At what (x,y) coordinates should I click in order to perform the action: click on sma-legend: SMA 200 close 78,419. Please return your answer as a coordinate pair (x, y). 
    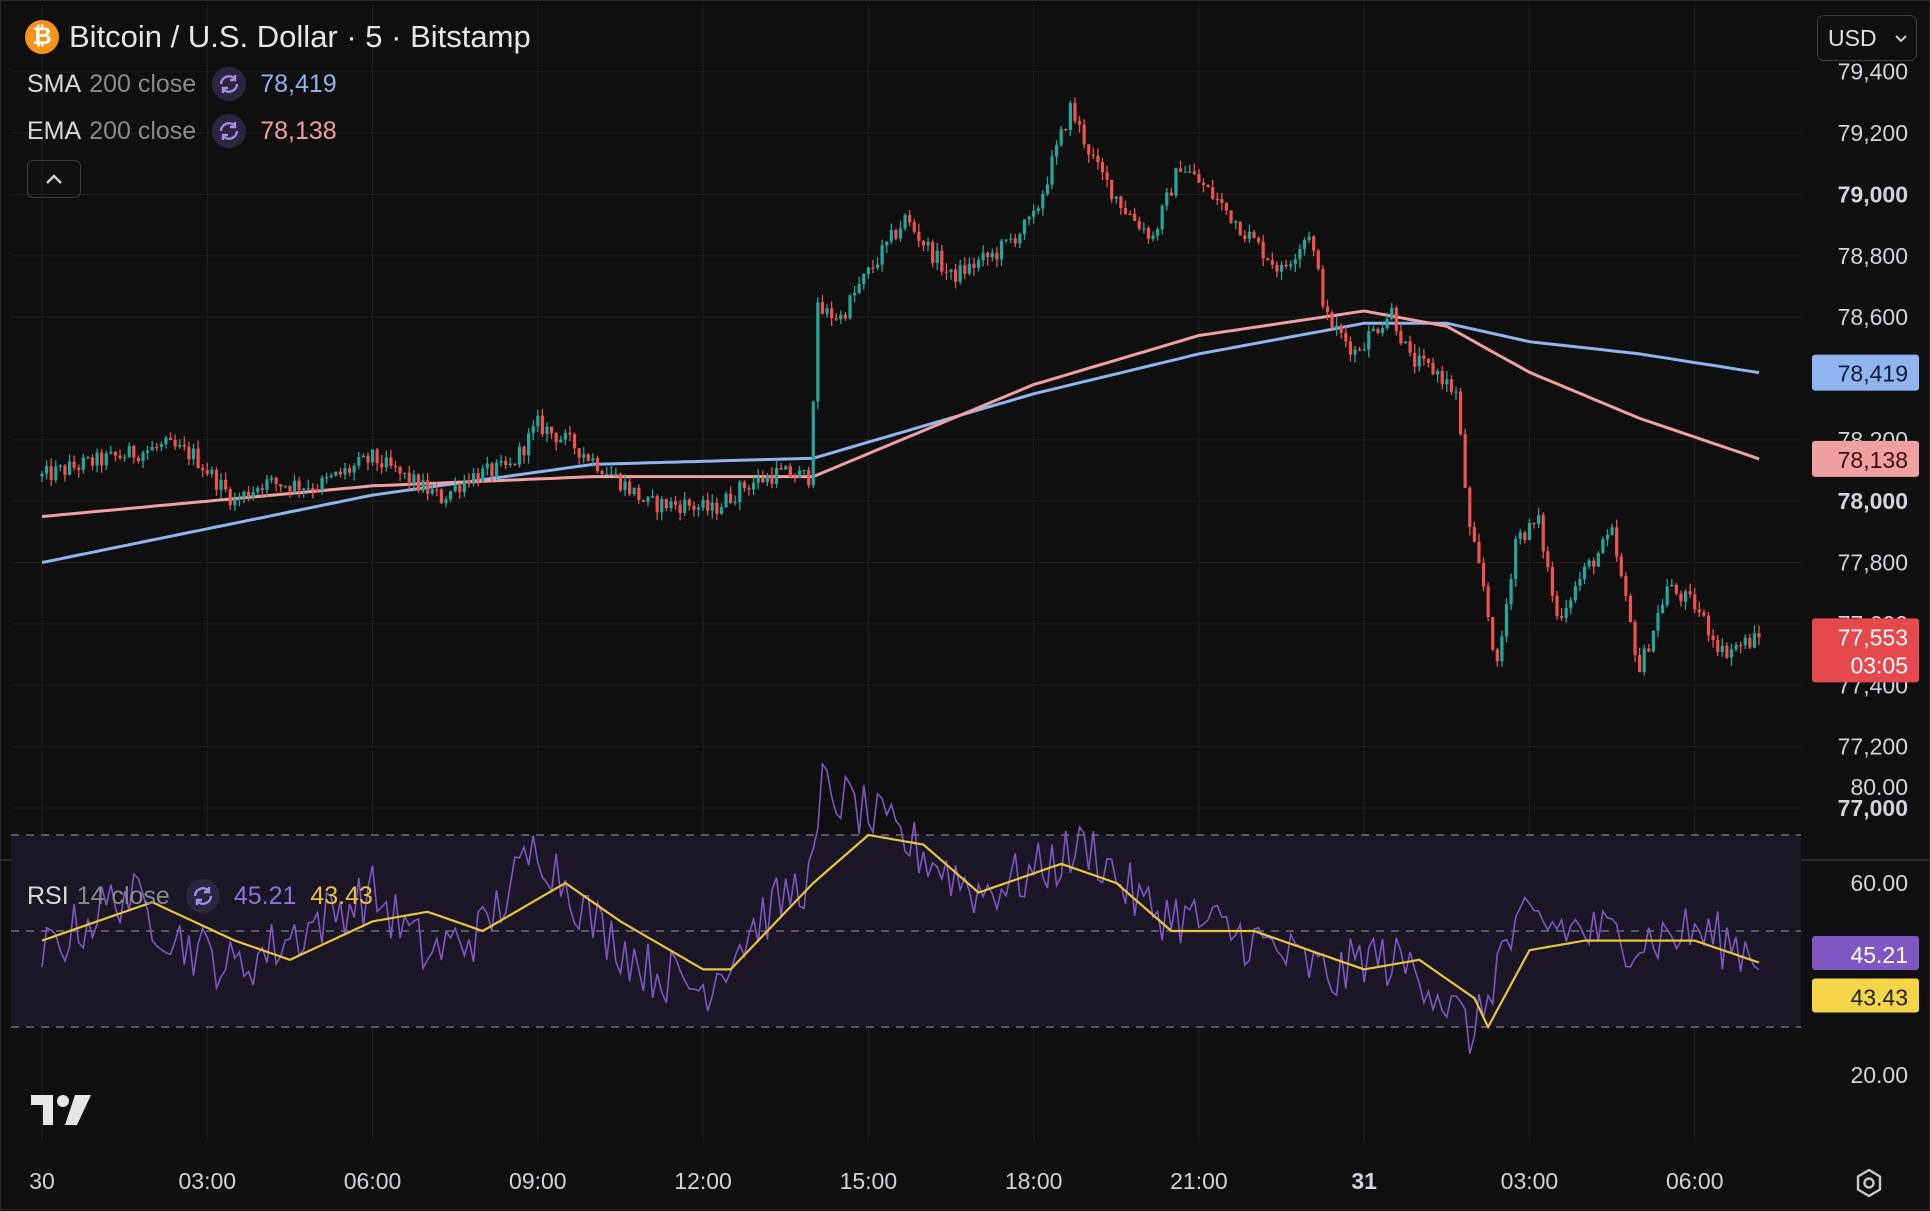
    Looking at the image, I should click on (182, 84).